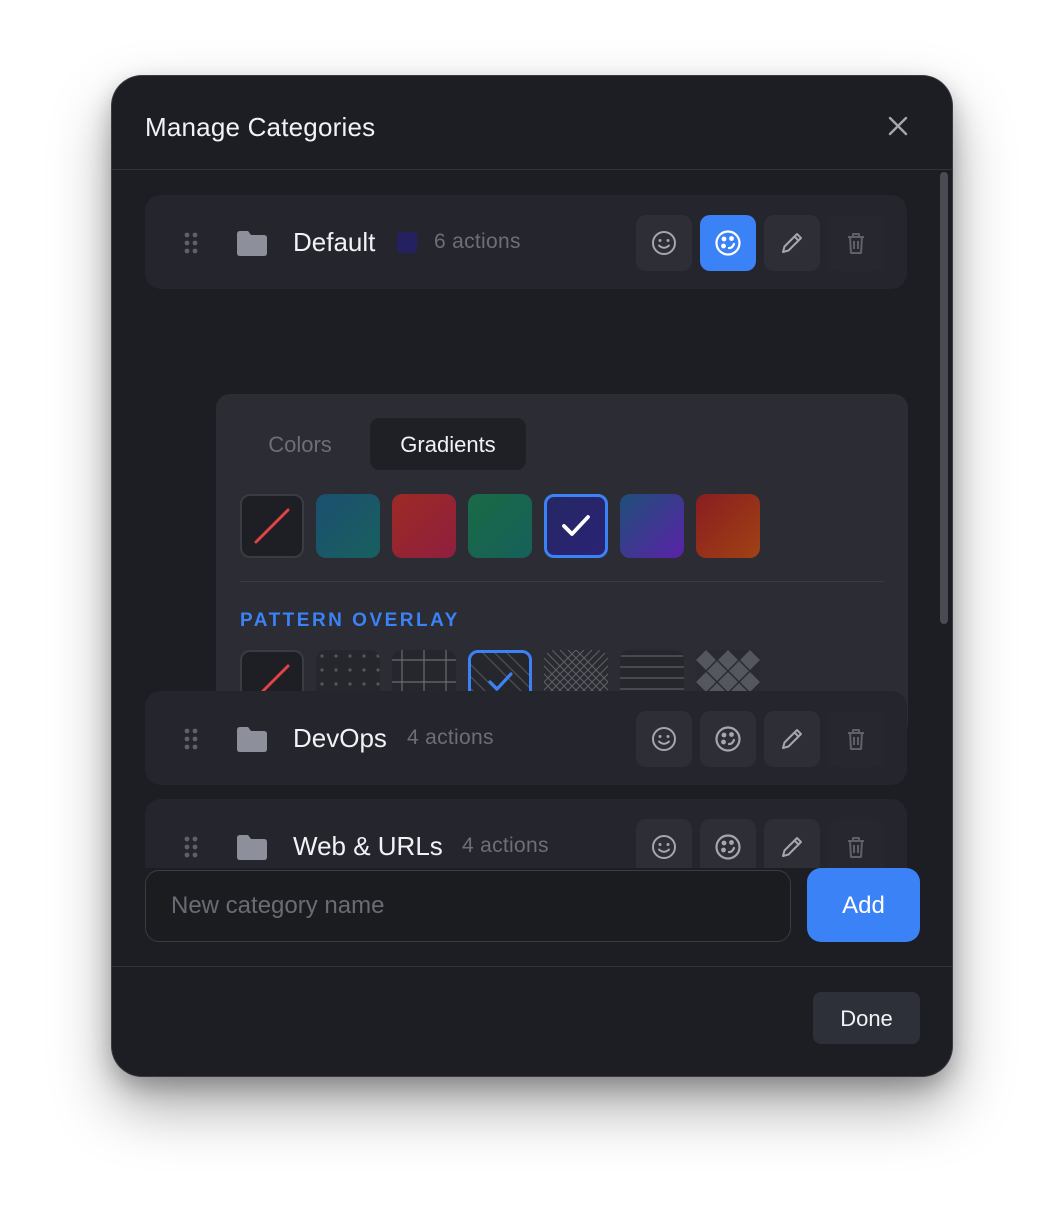 The width and height of the screenshot is (1064, 1224). I want to click on footer-divider, so click(532, 966).